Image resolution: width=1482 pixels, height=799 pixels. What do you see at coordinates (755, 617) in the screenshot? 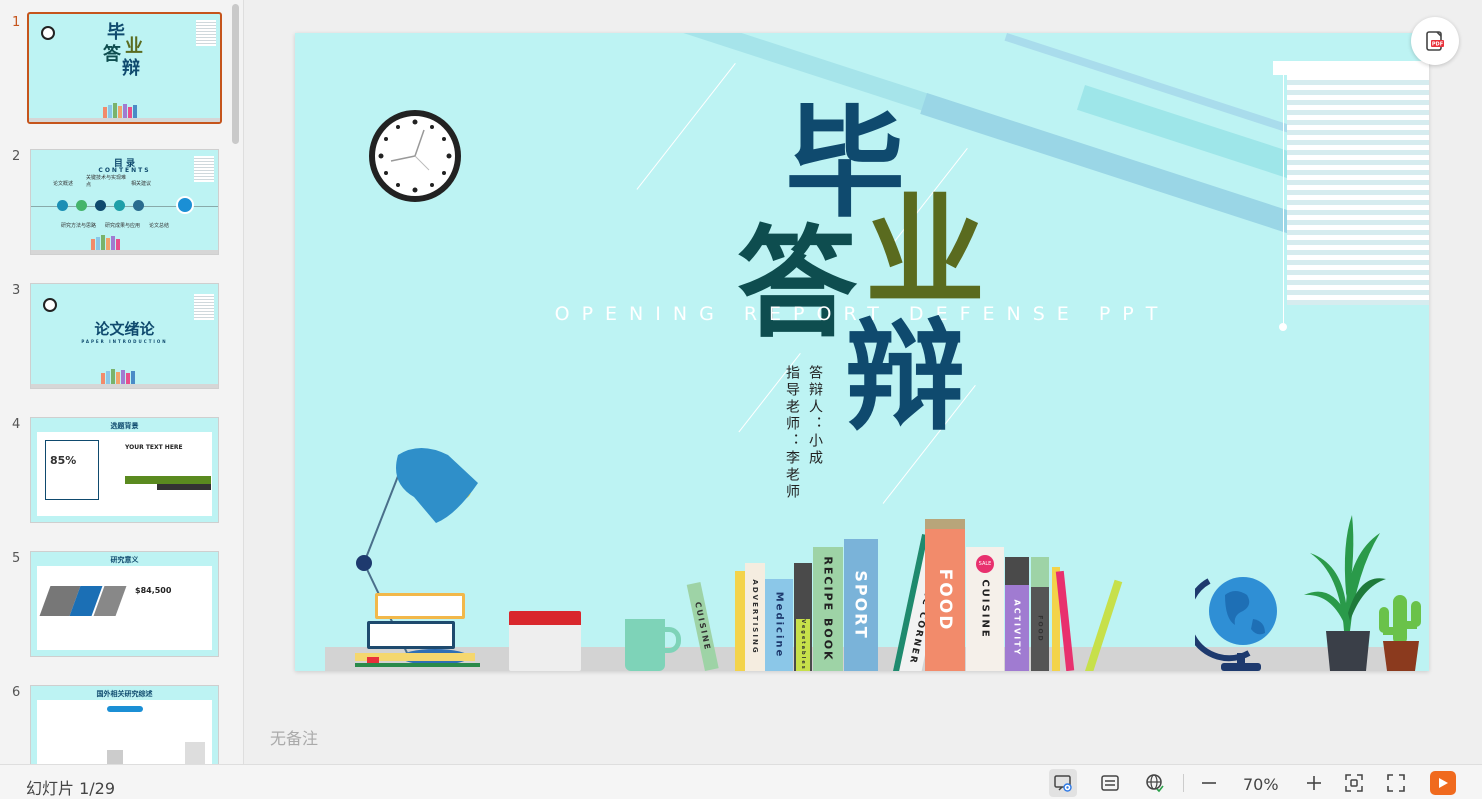
I see `book-spine: ADVERTISING` at bounding box center [755, 617].